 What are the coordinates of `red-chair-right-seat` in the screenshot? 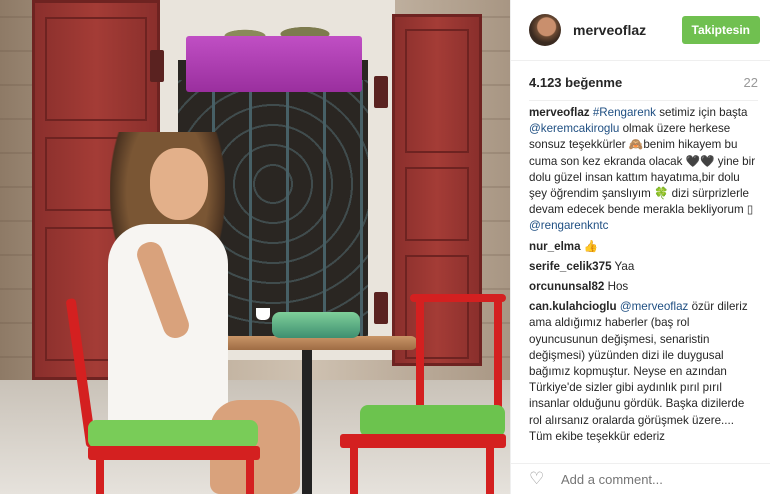 It's located at (423, 441).